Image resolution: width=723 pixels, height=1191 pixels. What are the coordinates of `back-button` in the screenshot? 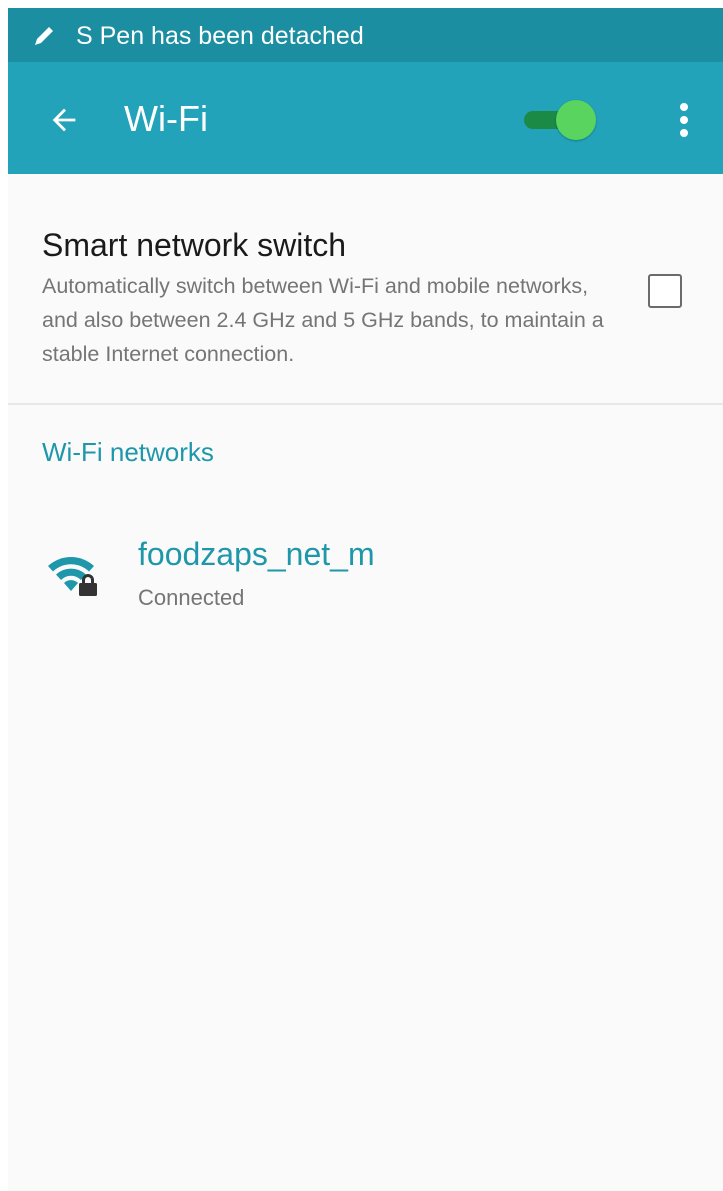 It's located at (64, 120).